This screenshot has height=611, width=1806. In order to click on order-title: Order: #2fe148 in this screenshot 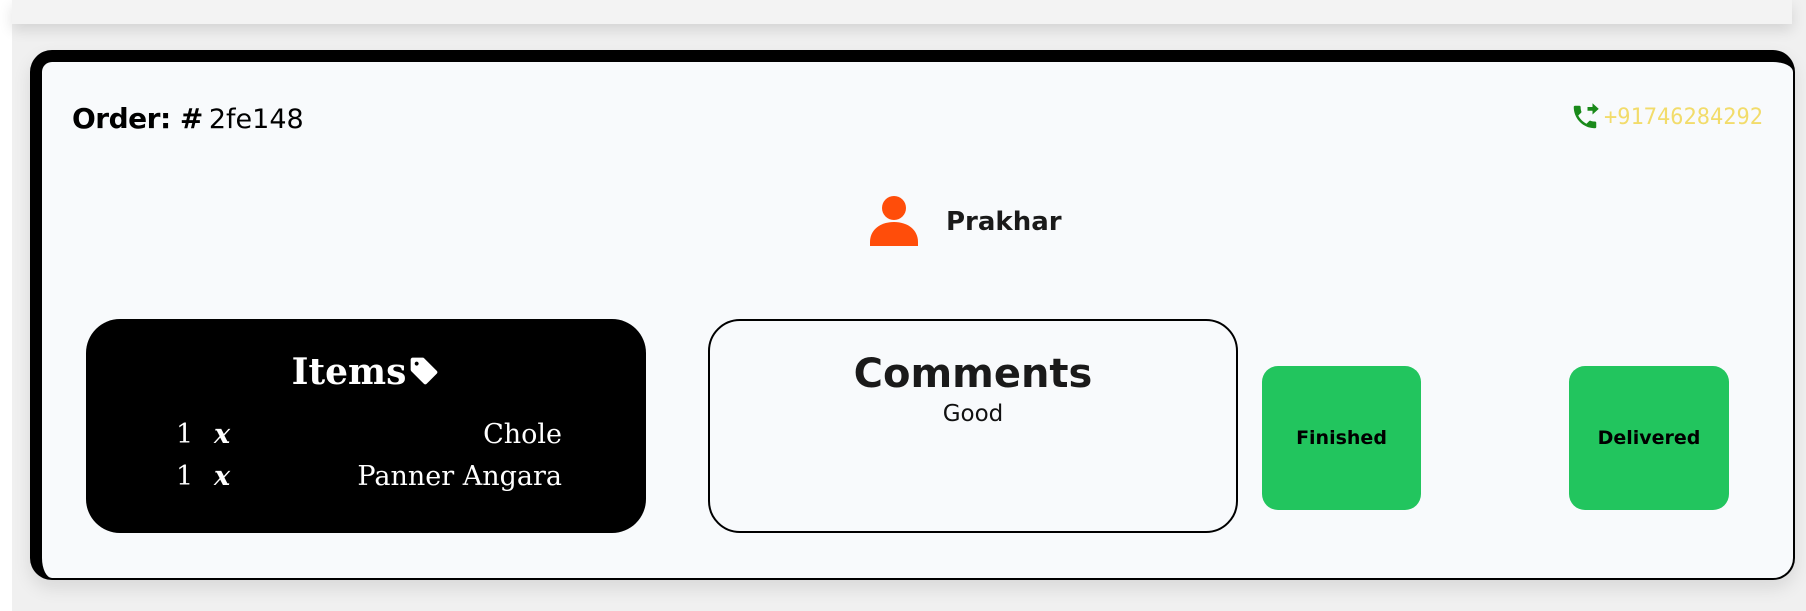, I will do `click(188, 118)`.